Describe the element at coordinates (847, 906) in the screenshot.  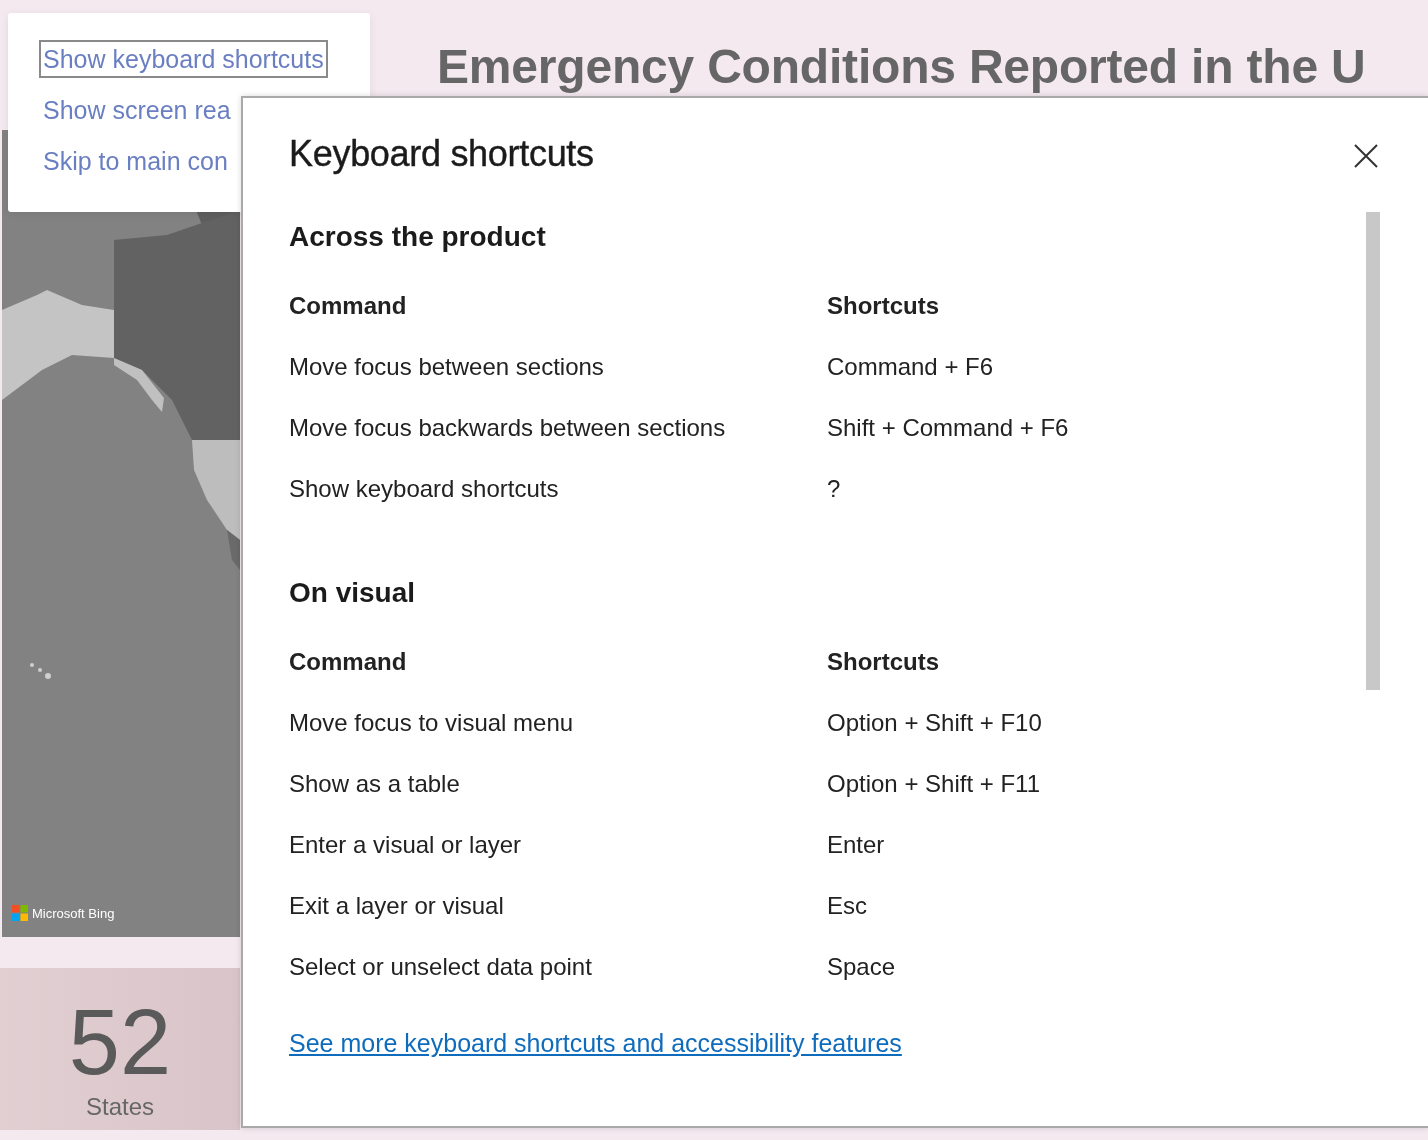
I see `shortcut-text: Esc` at that location.